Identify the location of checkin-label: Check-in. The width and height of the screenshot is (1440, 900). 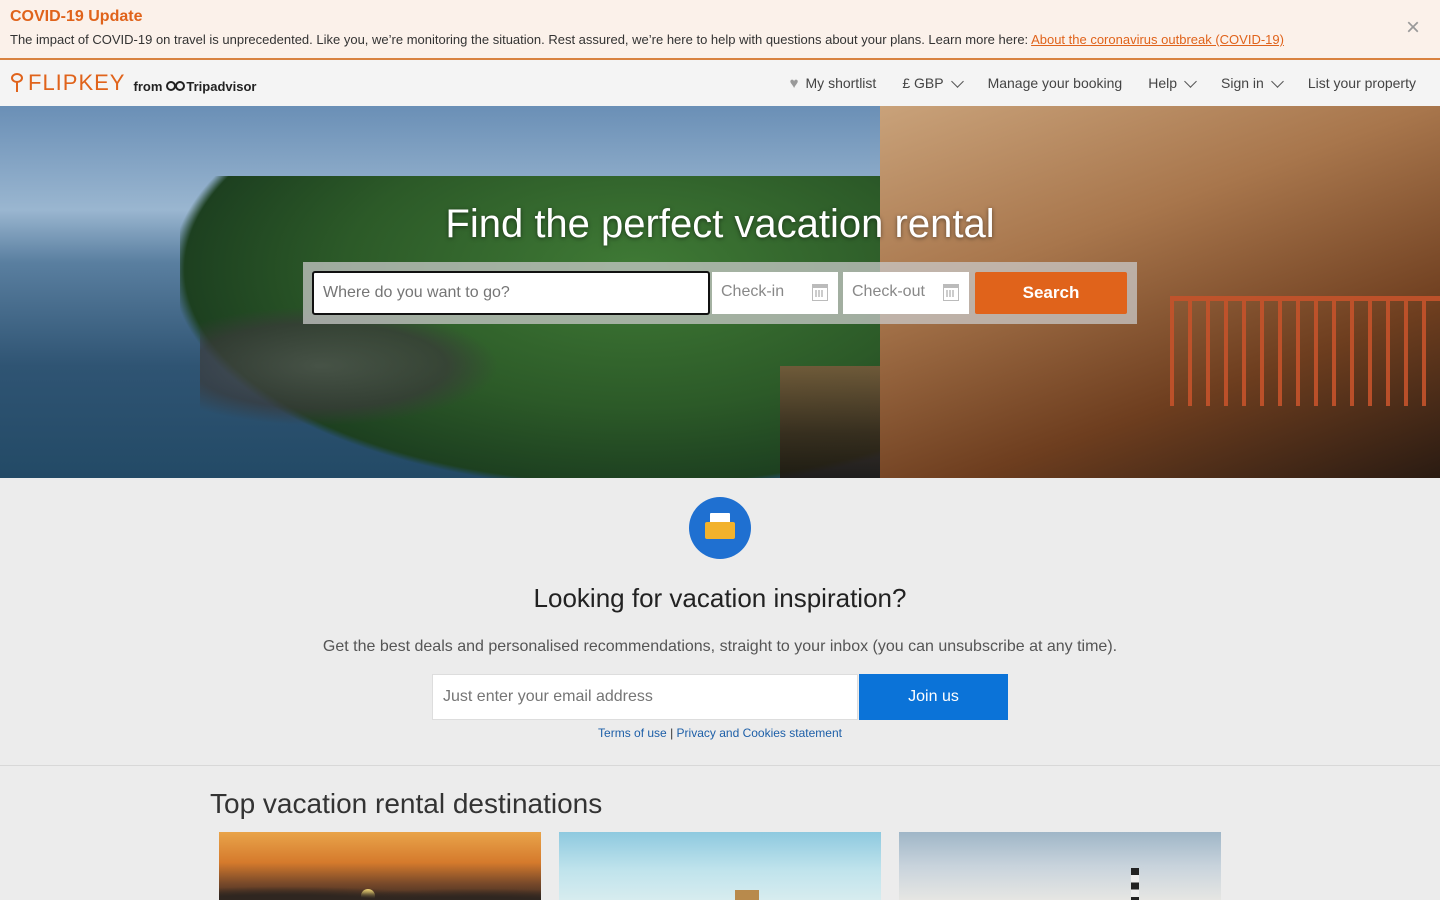
(753, 291).